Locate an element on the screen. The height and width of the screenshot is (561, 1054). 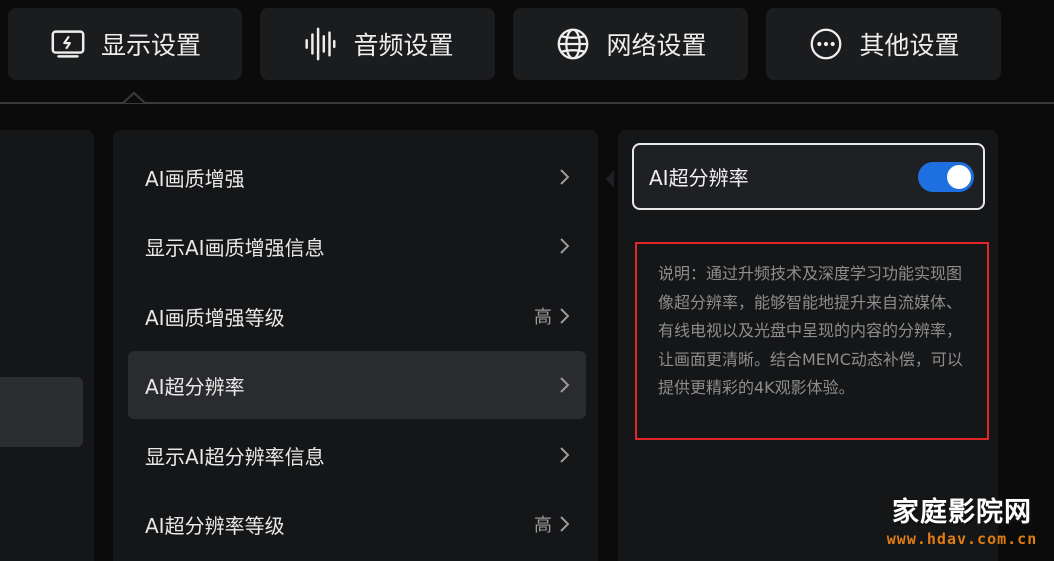
menu-item-ai-picture-enhance: AI画质增强 is located at coordinates (357, 177).